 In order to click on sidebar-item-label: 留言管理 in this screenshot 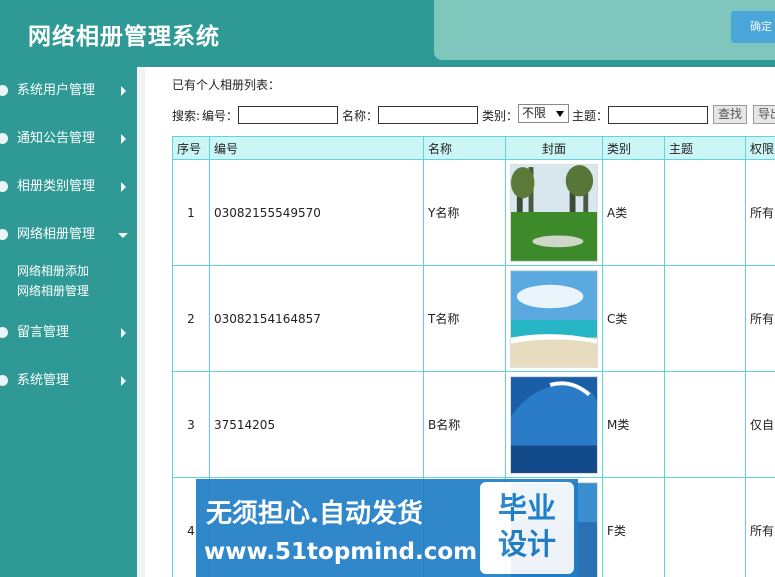, I will do `click(43, 332)`.